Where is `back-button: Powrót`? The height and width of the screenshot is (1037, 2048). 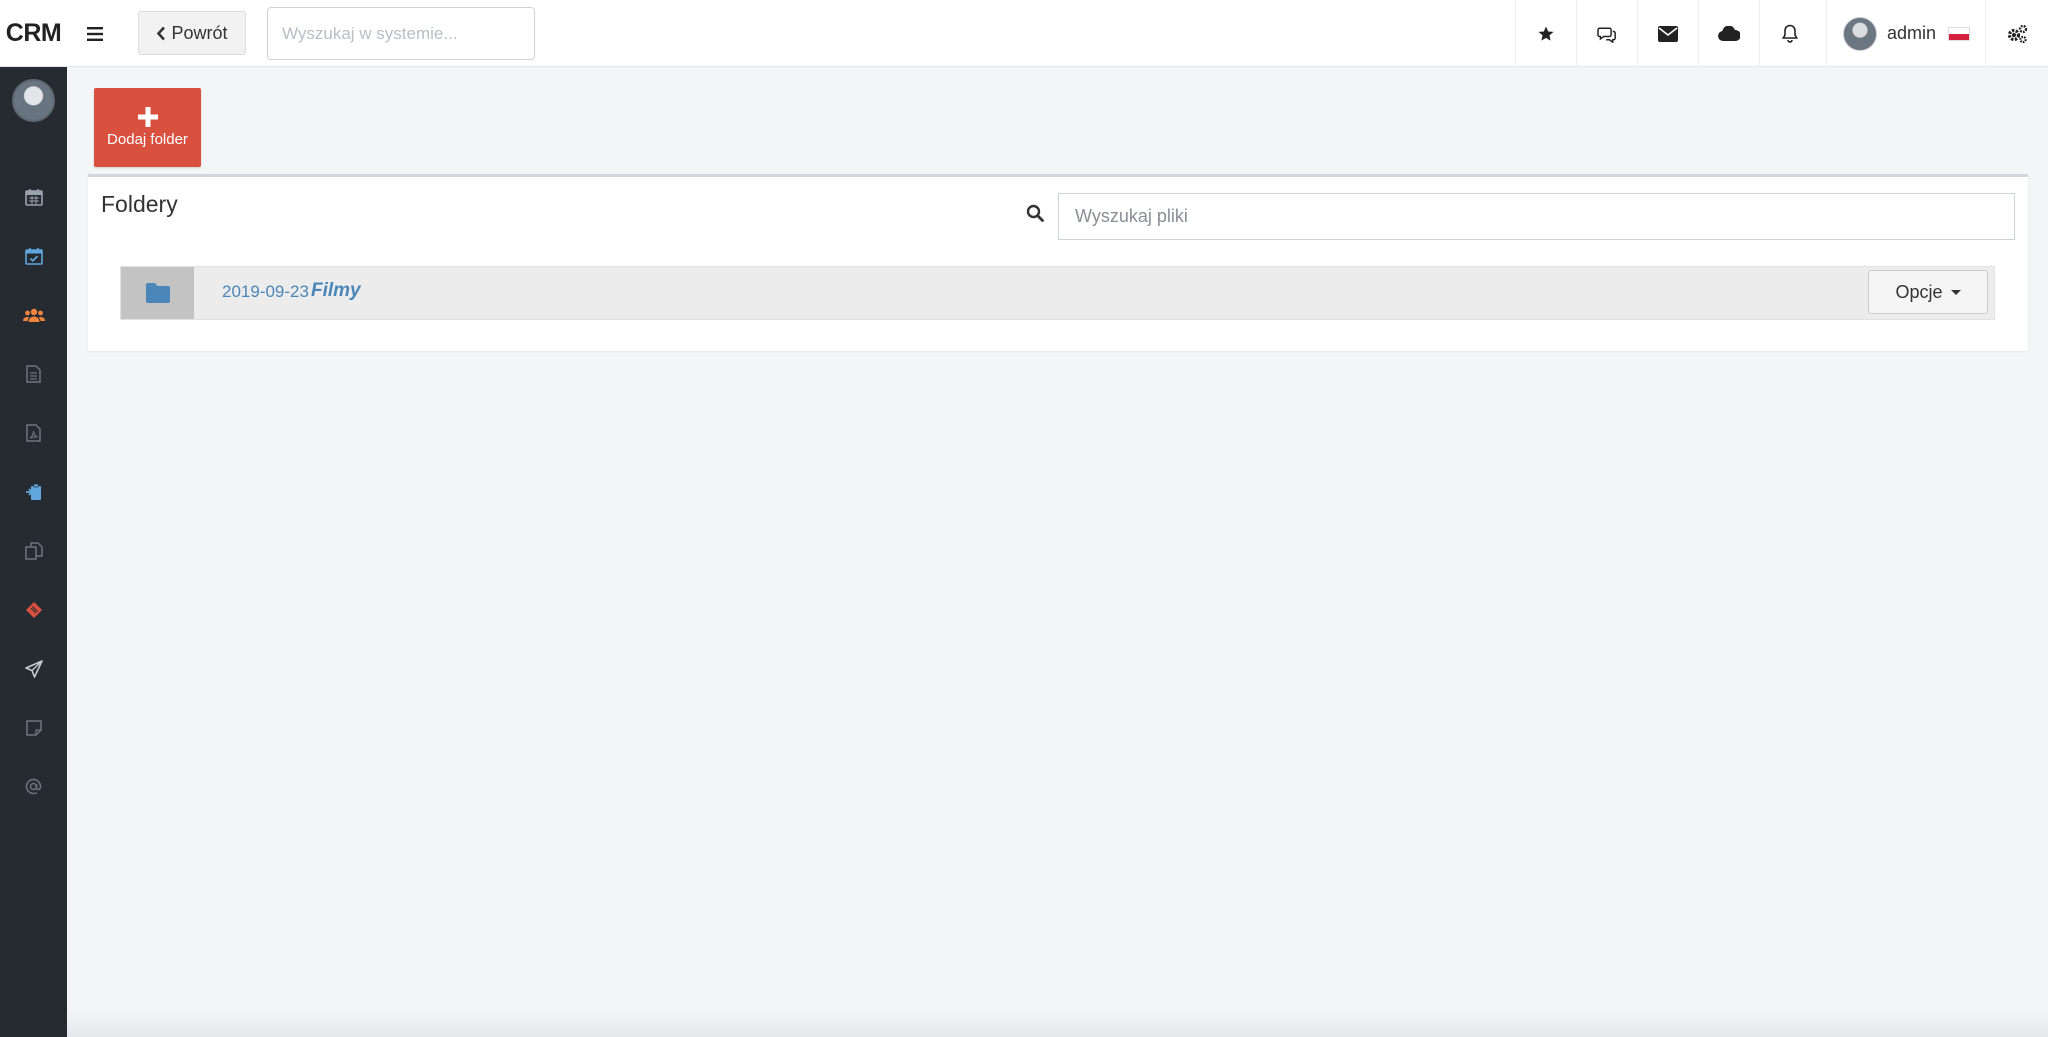 back-button: Powrót is located at coordinates (192, 33).